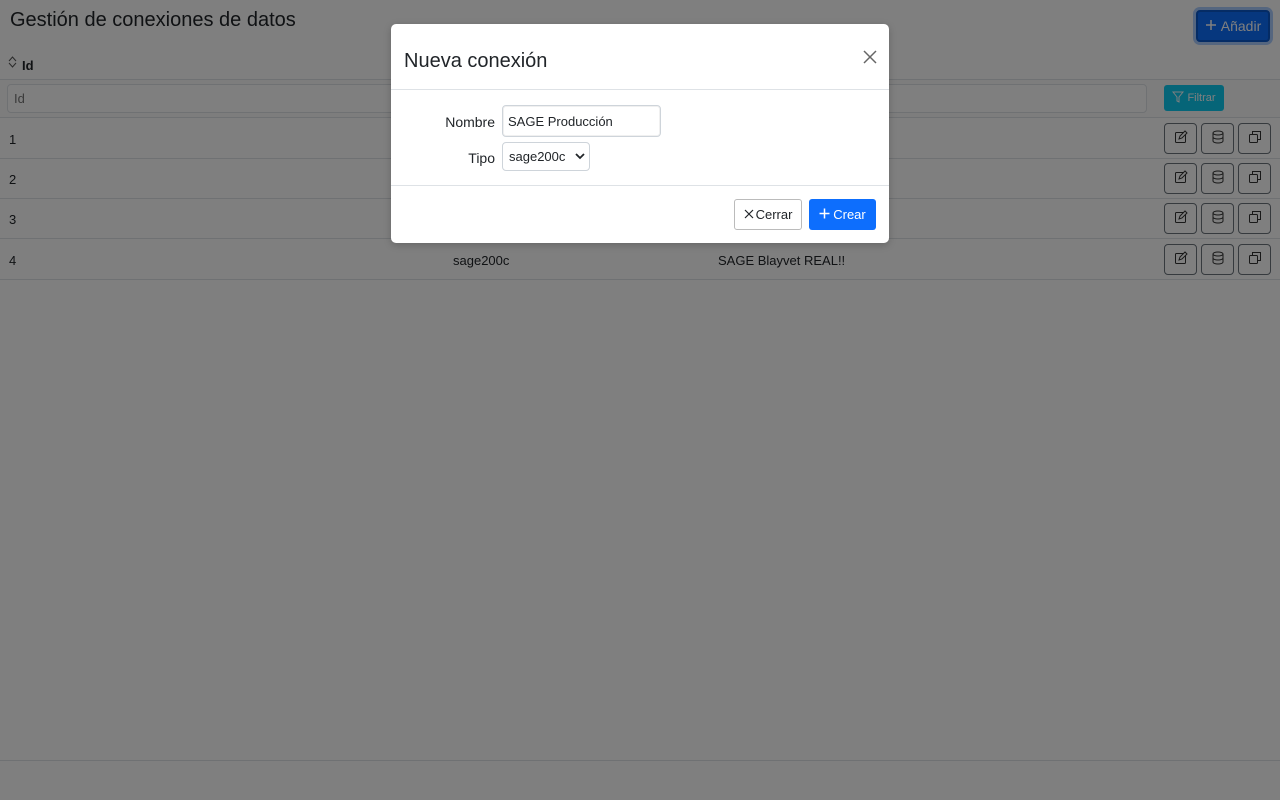  Describe the element at coordinates (640, 214) in the screenshot. I see `modal-footer: Cerrar Crear` at that location.